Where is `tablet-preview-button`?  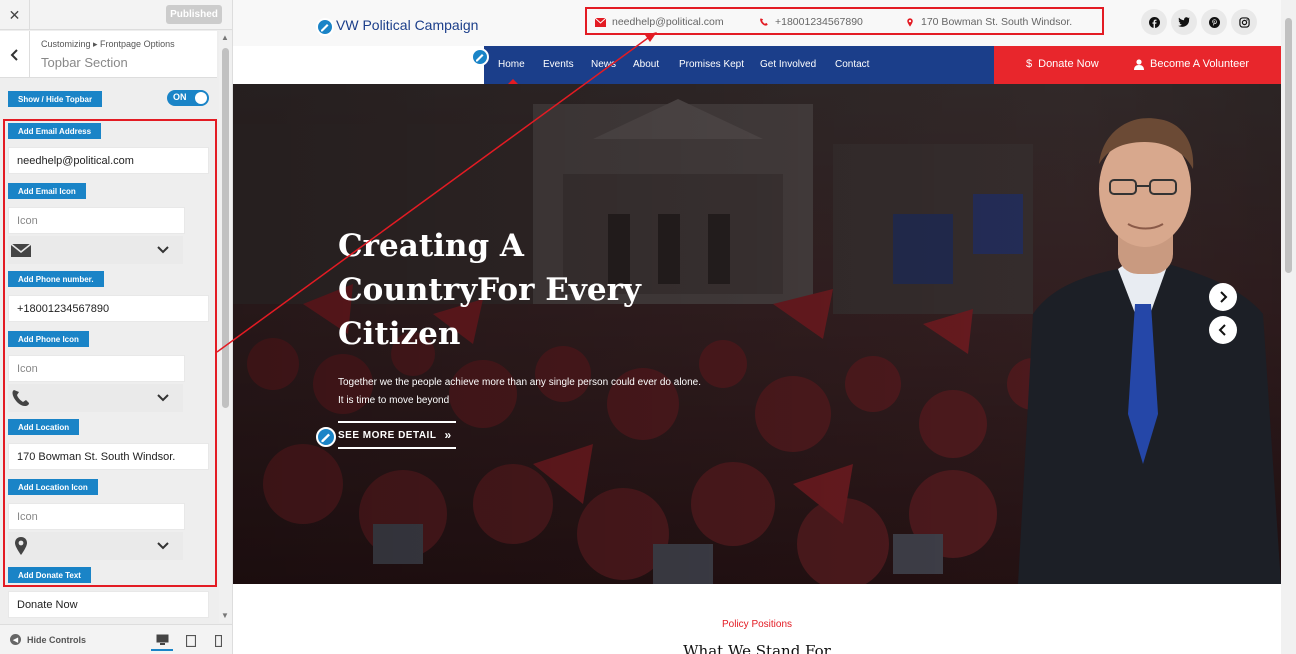
tablet-preview-button is located at coordinates (191, 641).